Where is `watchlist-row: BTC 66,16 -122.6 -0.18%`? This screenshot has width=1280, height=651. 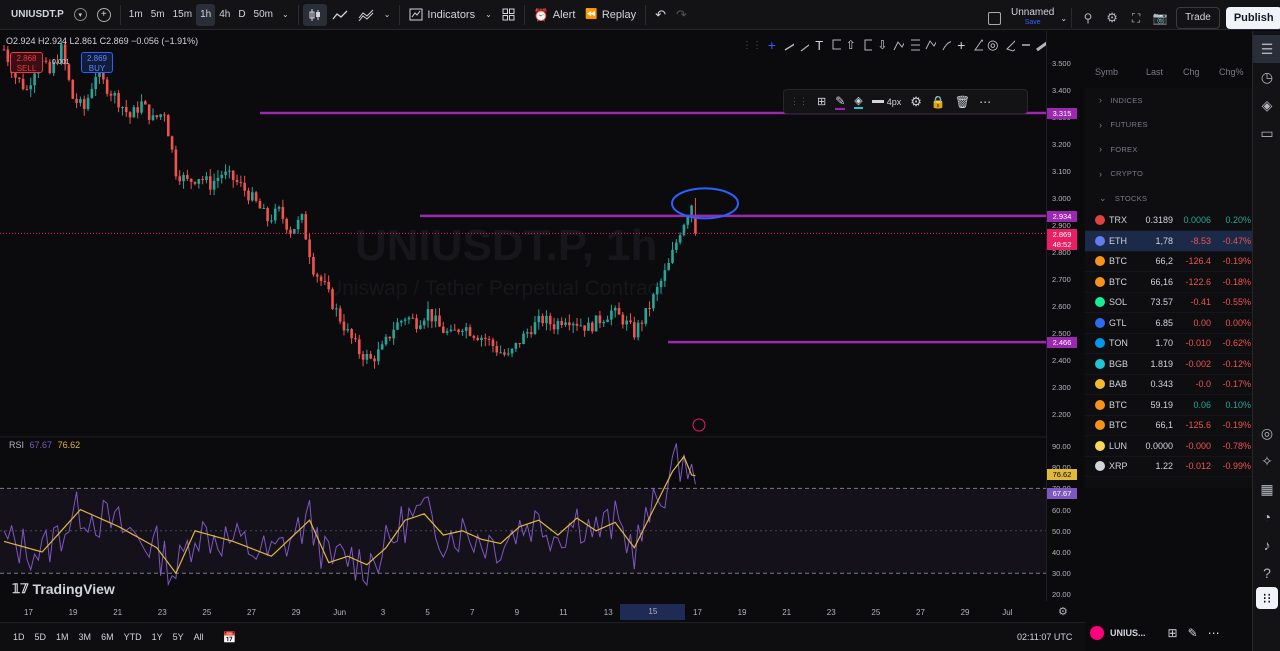 watchlist-row: BTC 66,16 -122.6 -0.18% is located at coordinates (1168, 282).